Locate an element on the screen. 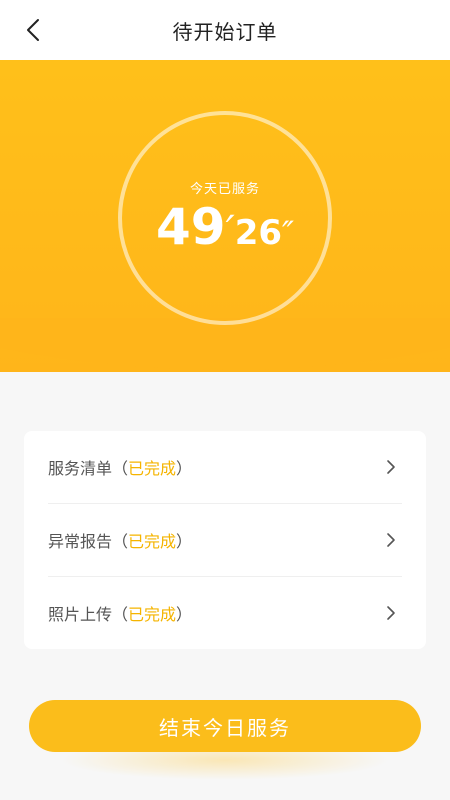  page-title: 待开始订单 is located at coordinates (225, 31).